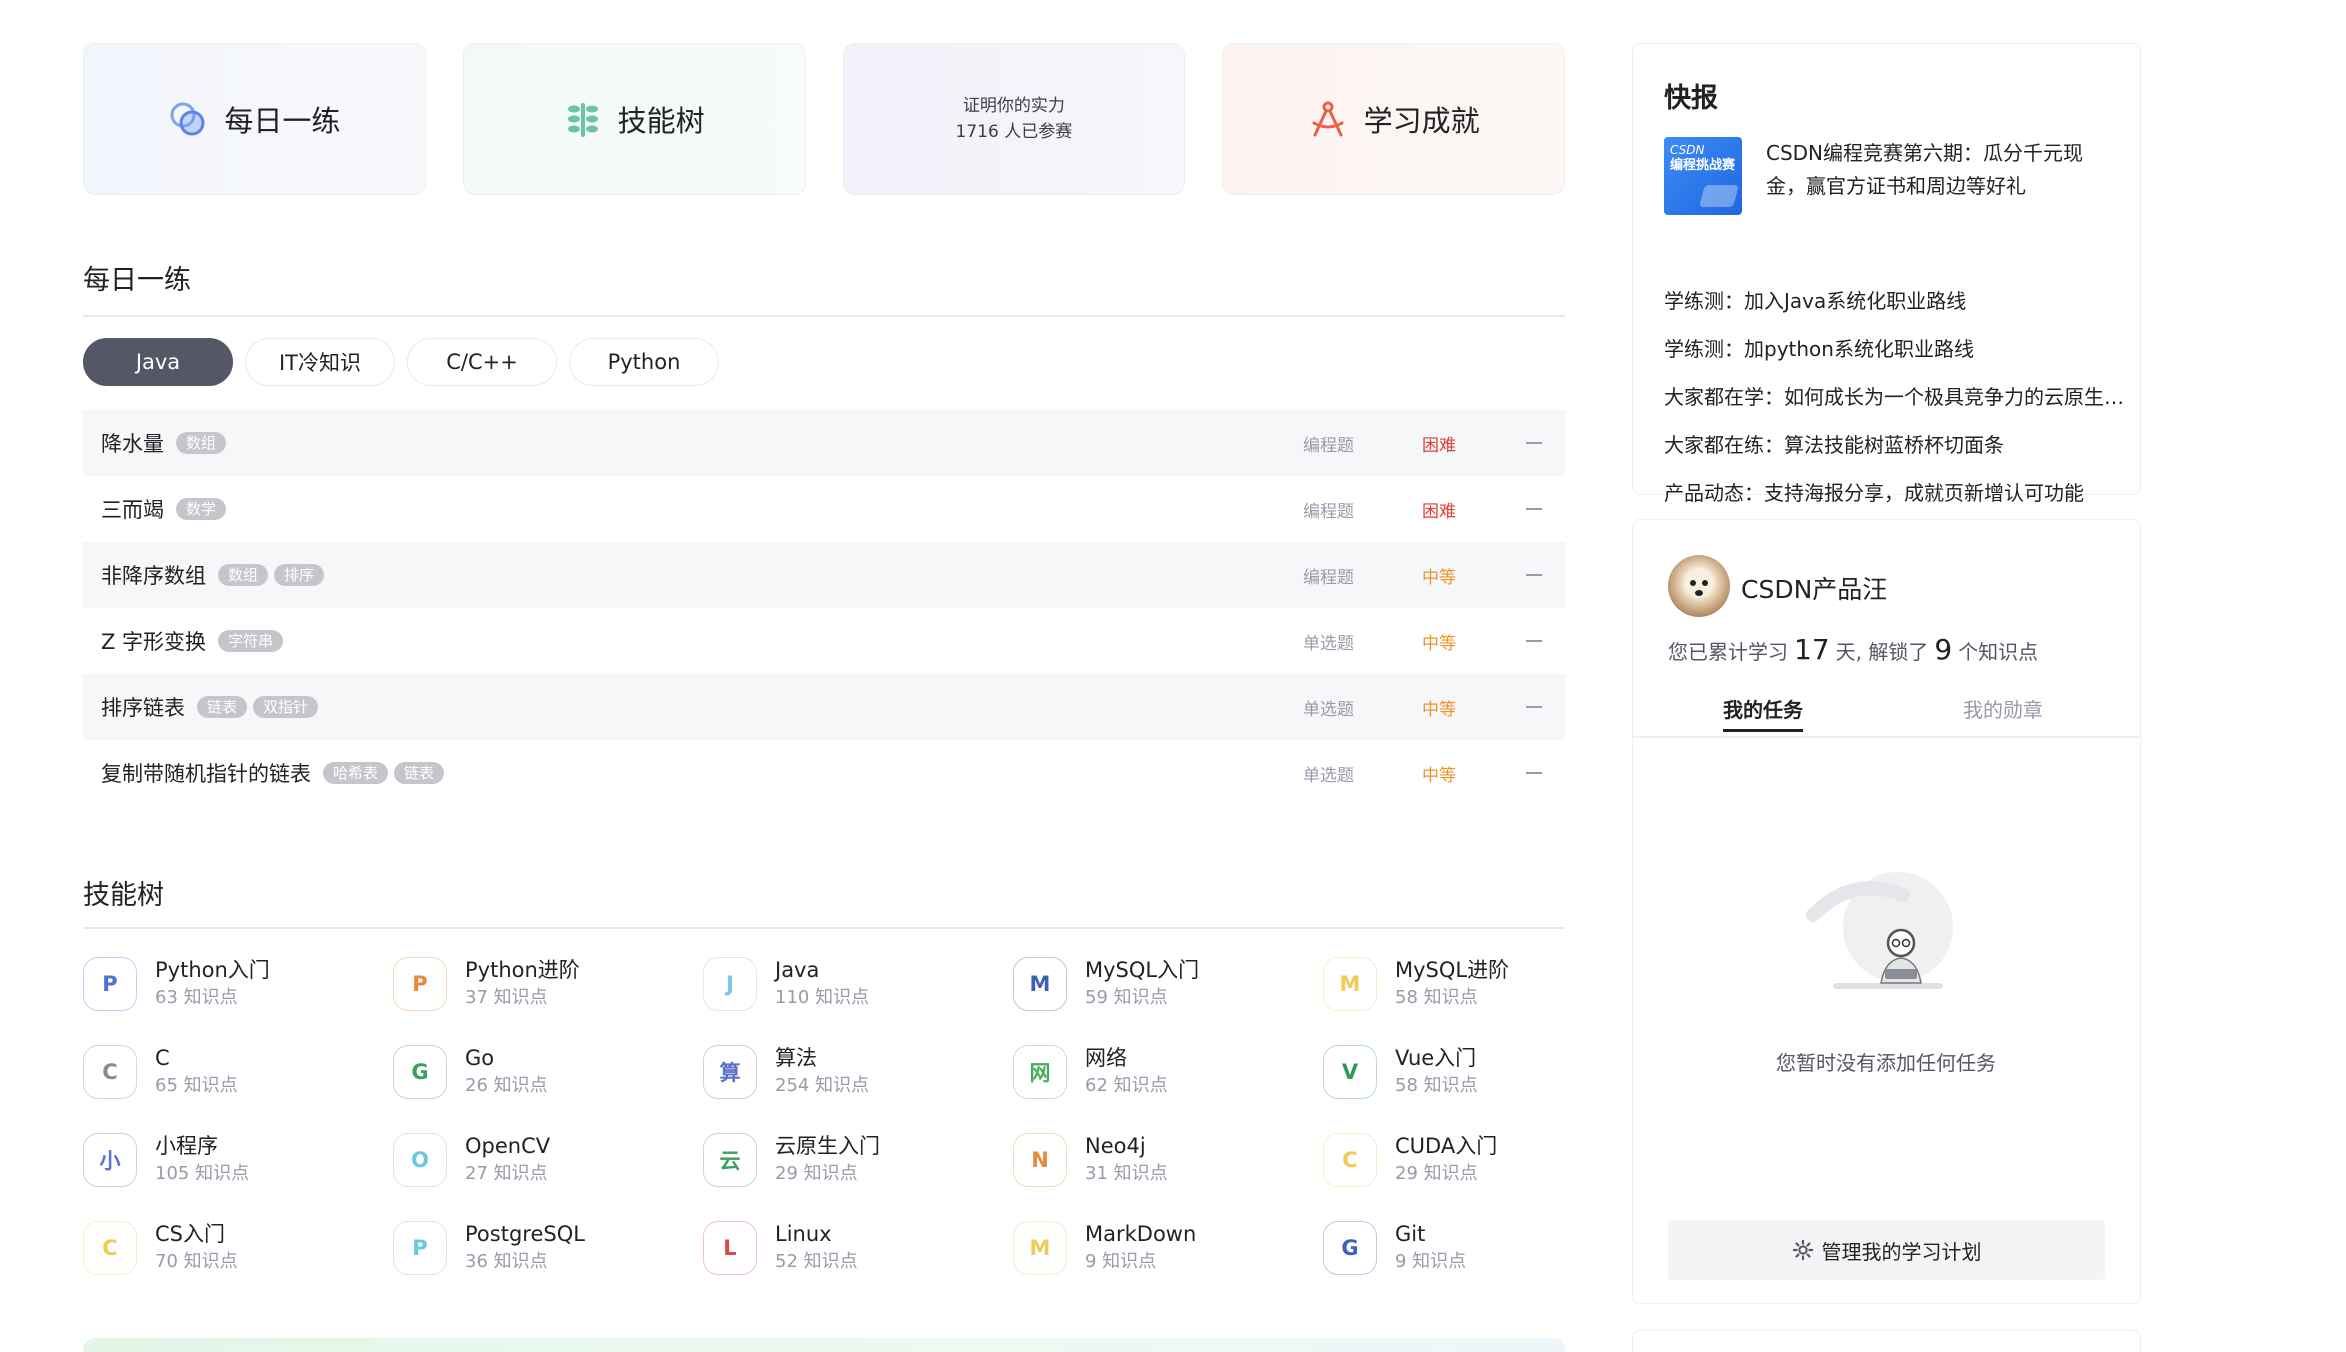 This screenshot has height=1352, width=2346. I want to click on skill-letter-icon: L, so click(730, 1248).